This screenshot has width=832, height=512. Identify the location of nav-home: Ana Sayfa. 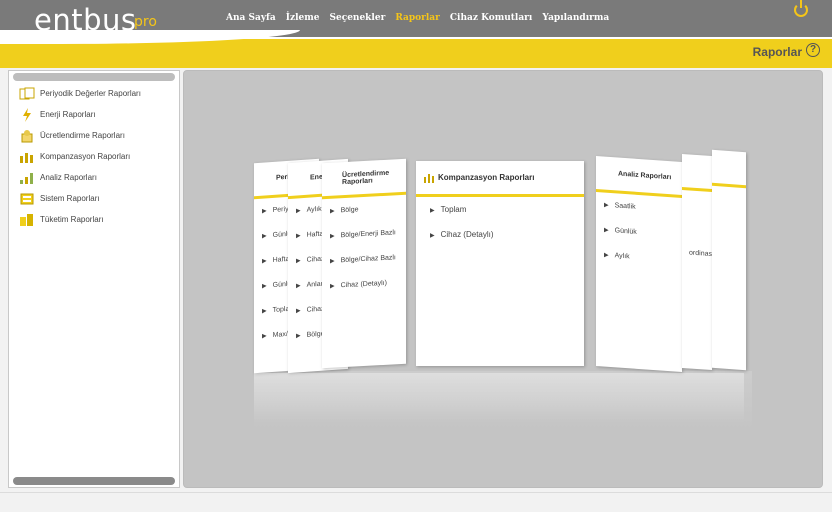
(251, 18).